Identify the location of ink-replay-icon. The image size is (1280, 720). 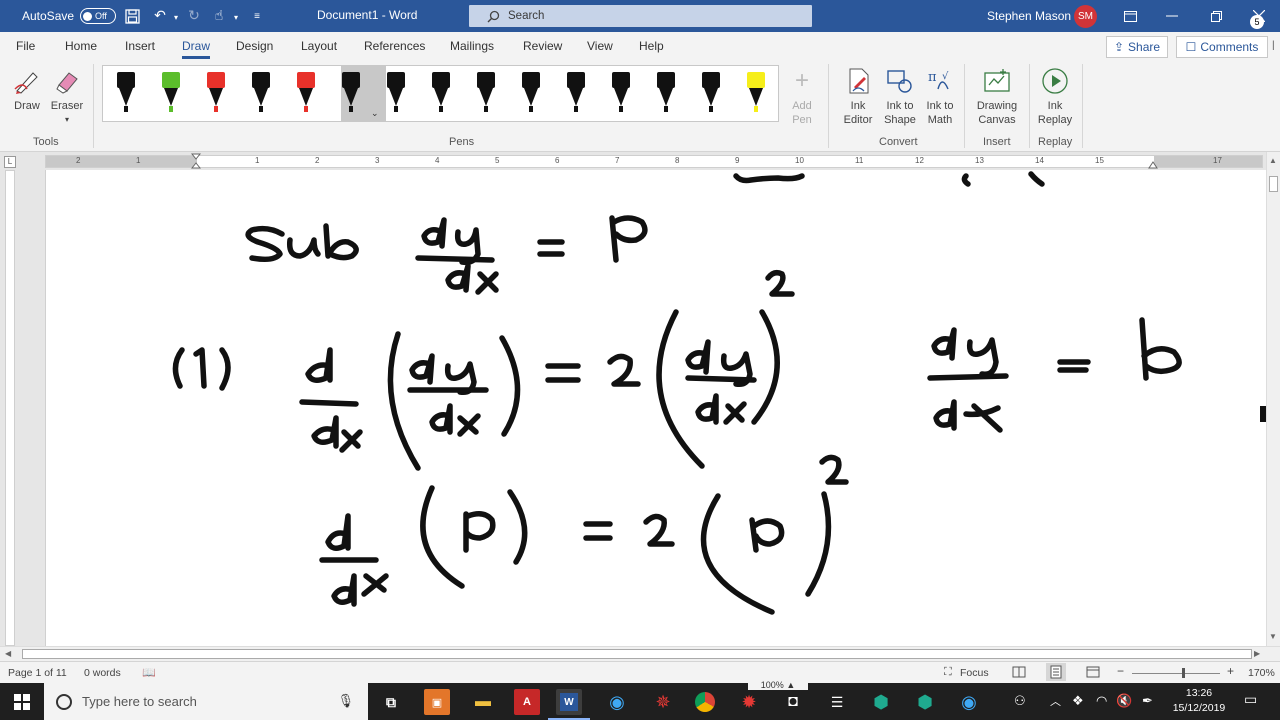
(1055, 81).